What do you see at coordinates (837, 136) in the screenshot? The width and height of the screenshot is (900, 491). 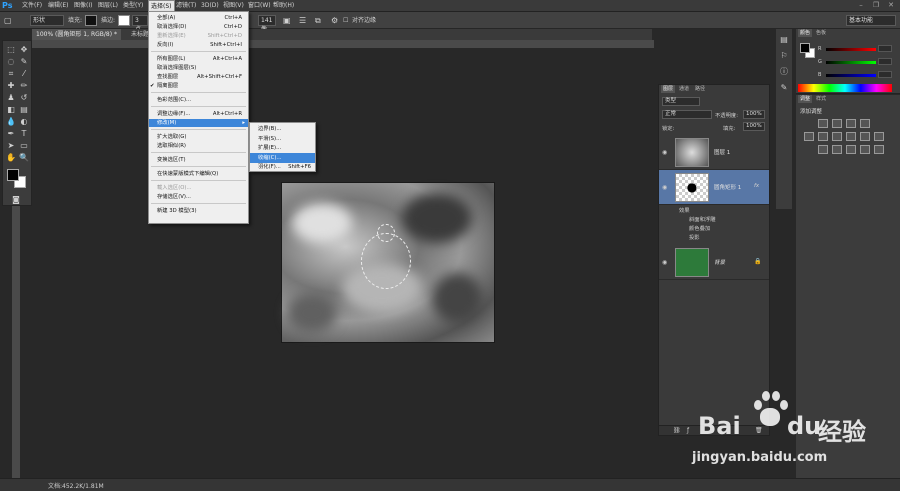 I see `color-balance-icon` at bounding box center [837, 136].